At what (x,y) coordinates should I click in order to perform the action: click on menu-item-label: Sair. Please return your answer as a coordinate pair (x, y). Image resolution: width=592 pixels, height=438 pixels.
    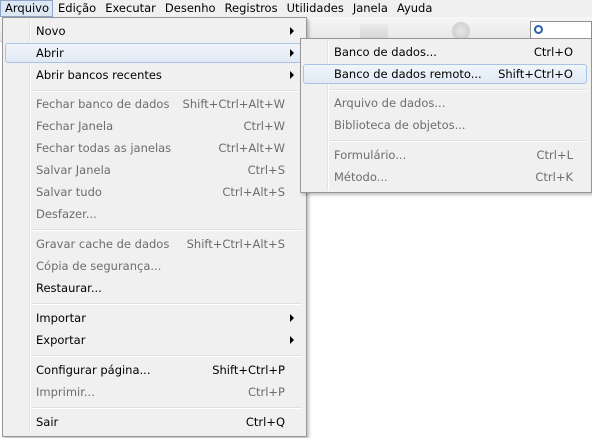
    Looking at the image, I should click on (47, 422).